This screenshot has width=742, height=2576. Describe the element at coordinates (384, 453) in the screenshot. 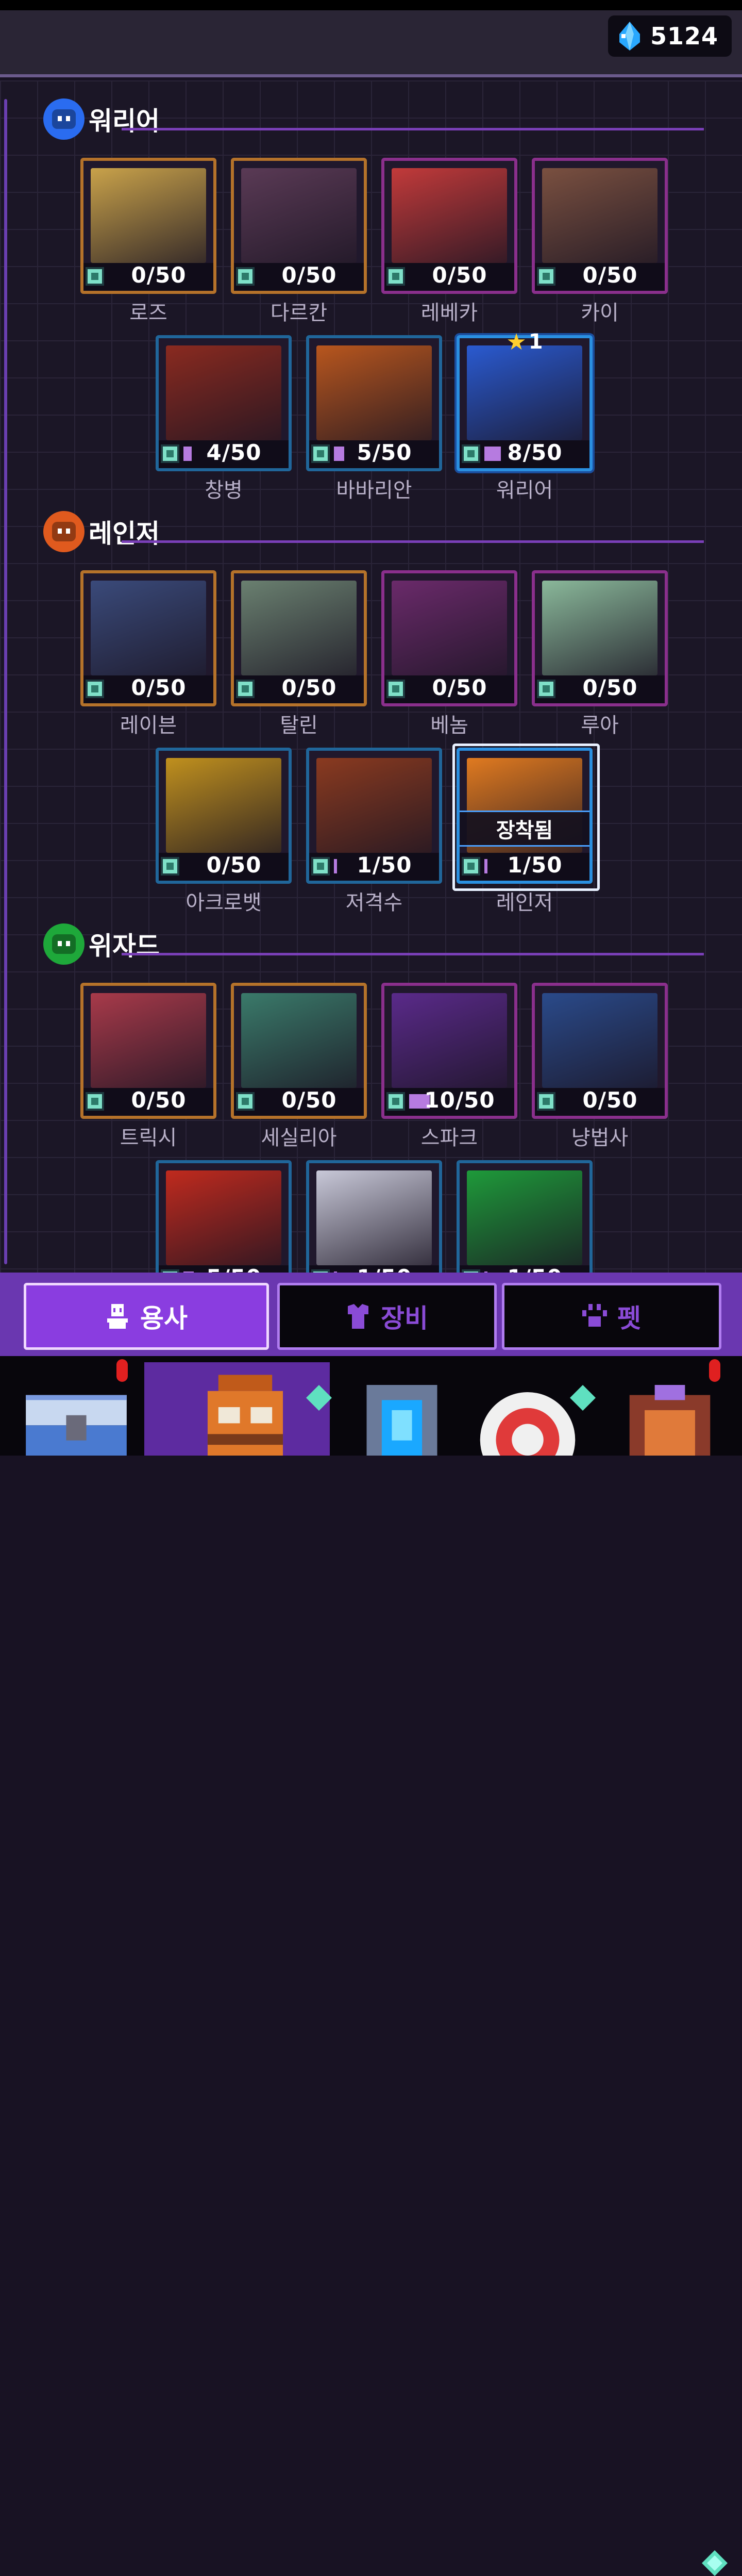

I see `shard-count: 5/50` at that location.